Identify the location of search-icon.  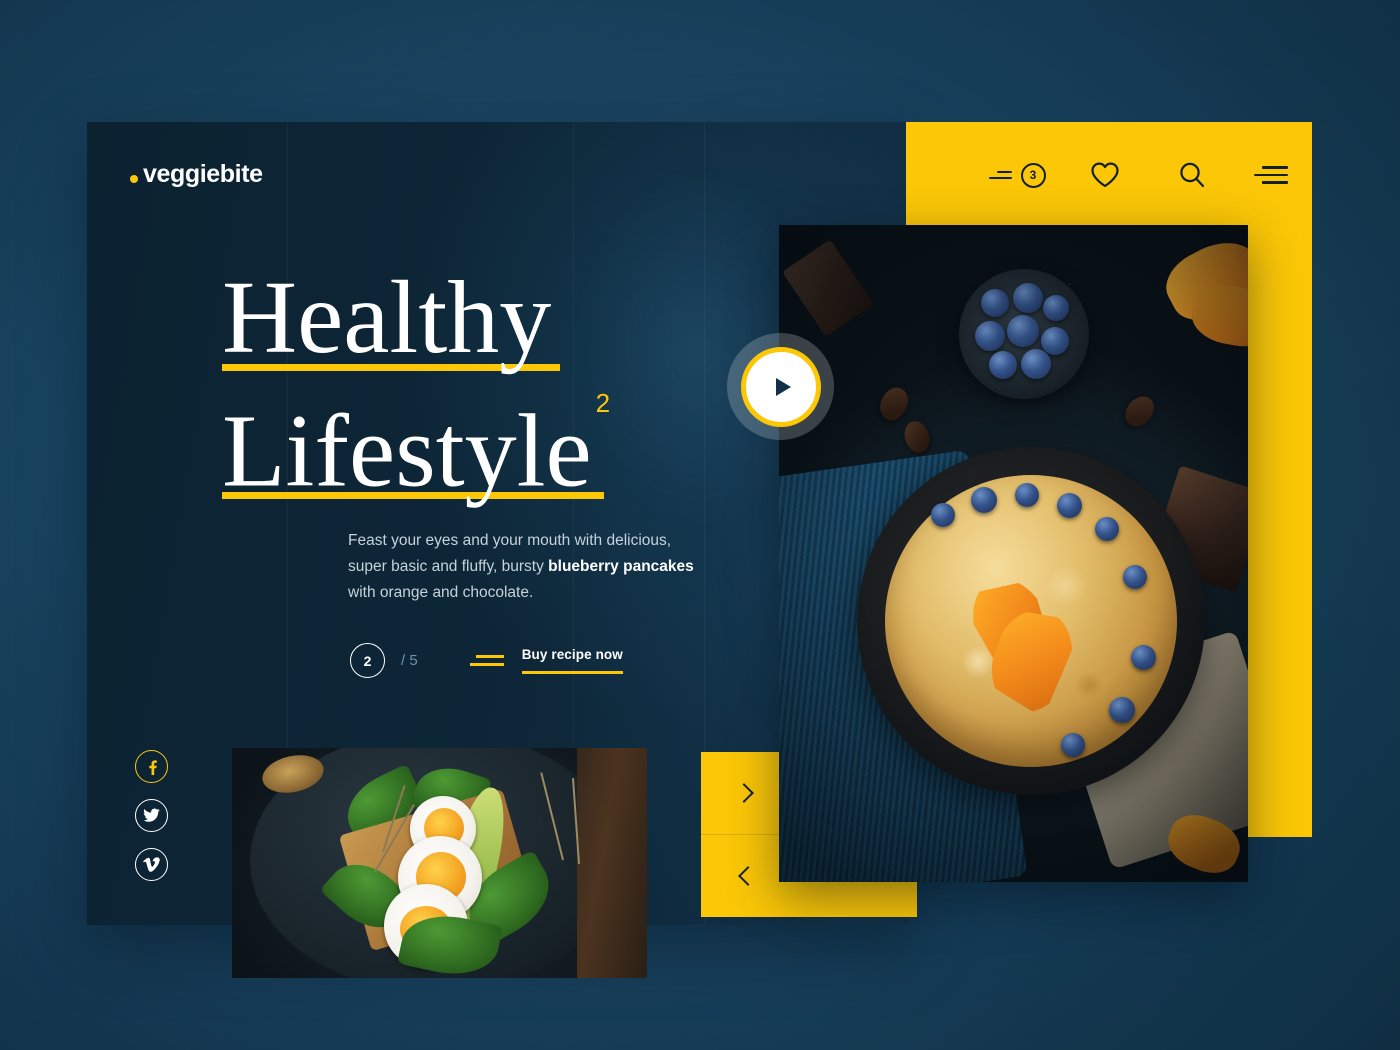
(1192, 175).